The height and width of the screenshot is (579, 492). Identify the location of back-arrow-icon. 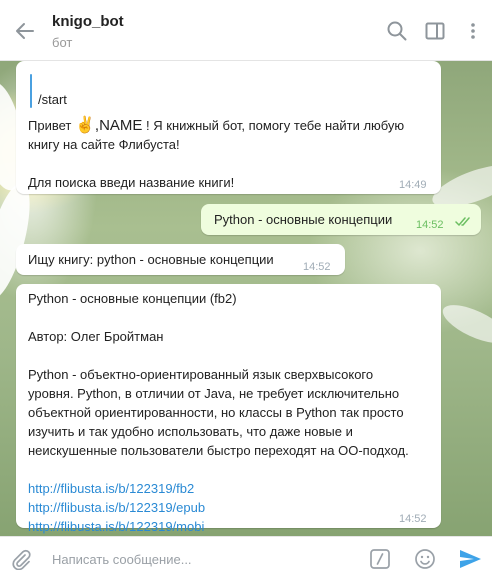
(25, 31).